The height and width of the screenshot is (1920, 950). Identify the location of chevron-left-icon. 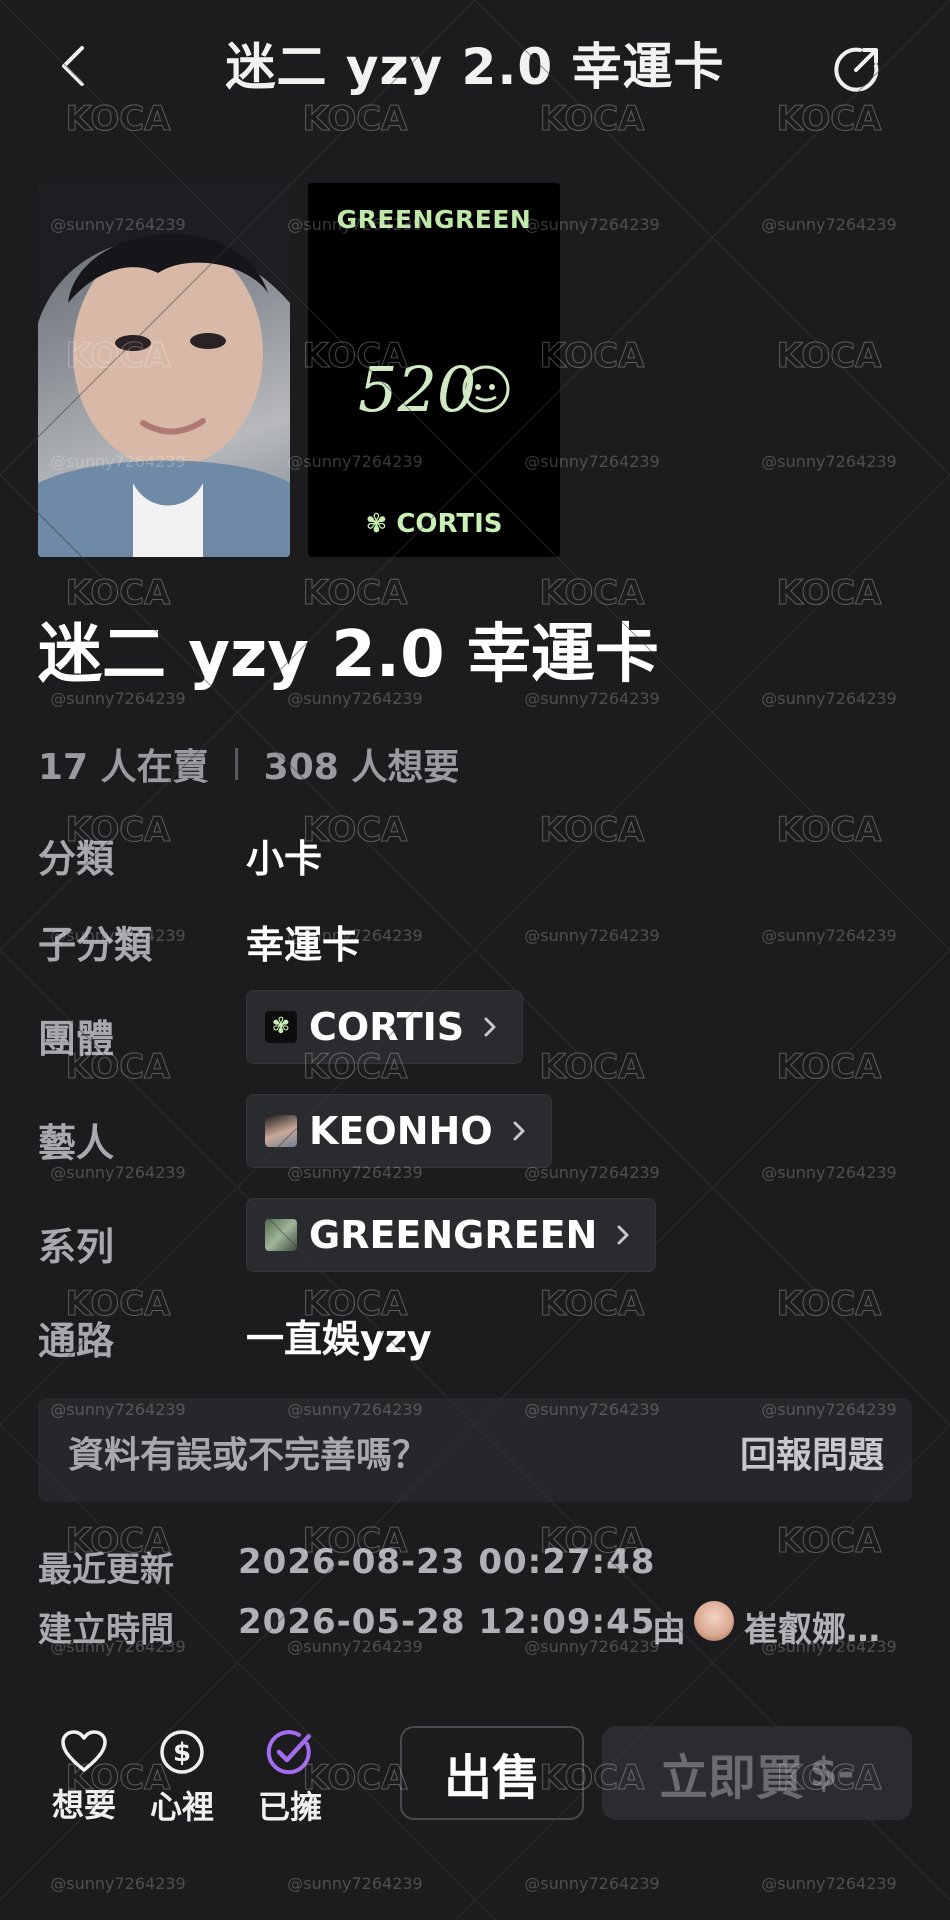
(73, 66).